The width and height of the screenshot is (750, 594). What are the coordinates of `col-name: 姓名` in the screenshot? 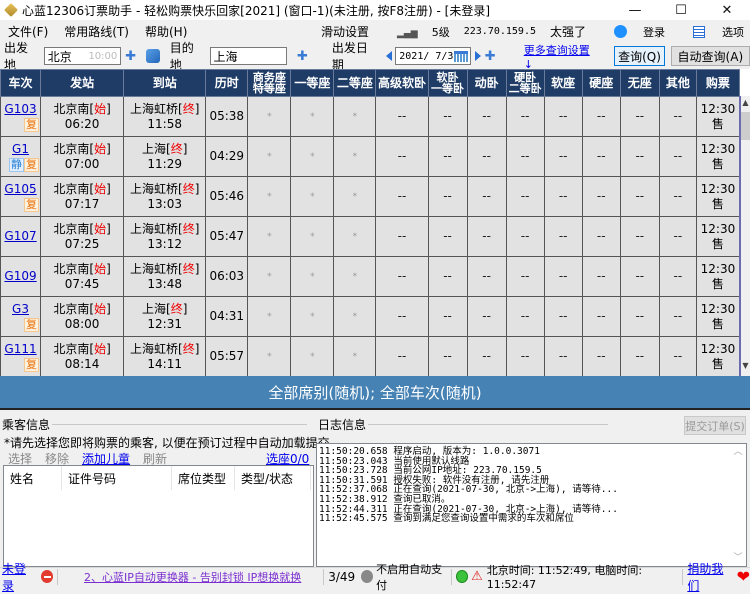 It's located at (33, 478).